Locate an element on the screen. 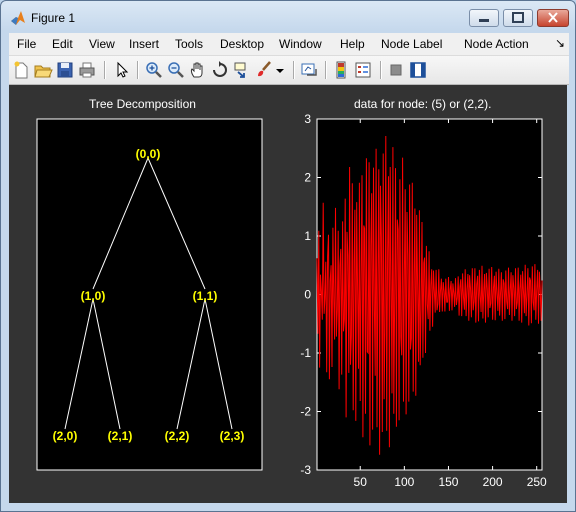 Image resolution: width=576 pixels, height=512 pixels. x-tick-label: 150 is located at coordinates (448, 482).